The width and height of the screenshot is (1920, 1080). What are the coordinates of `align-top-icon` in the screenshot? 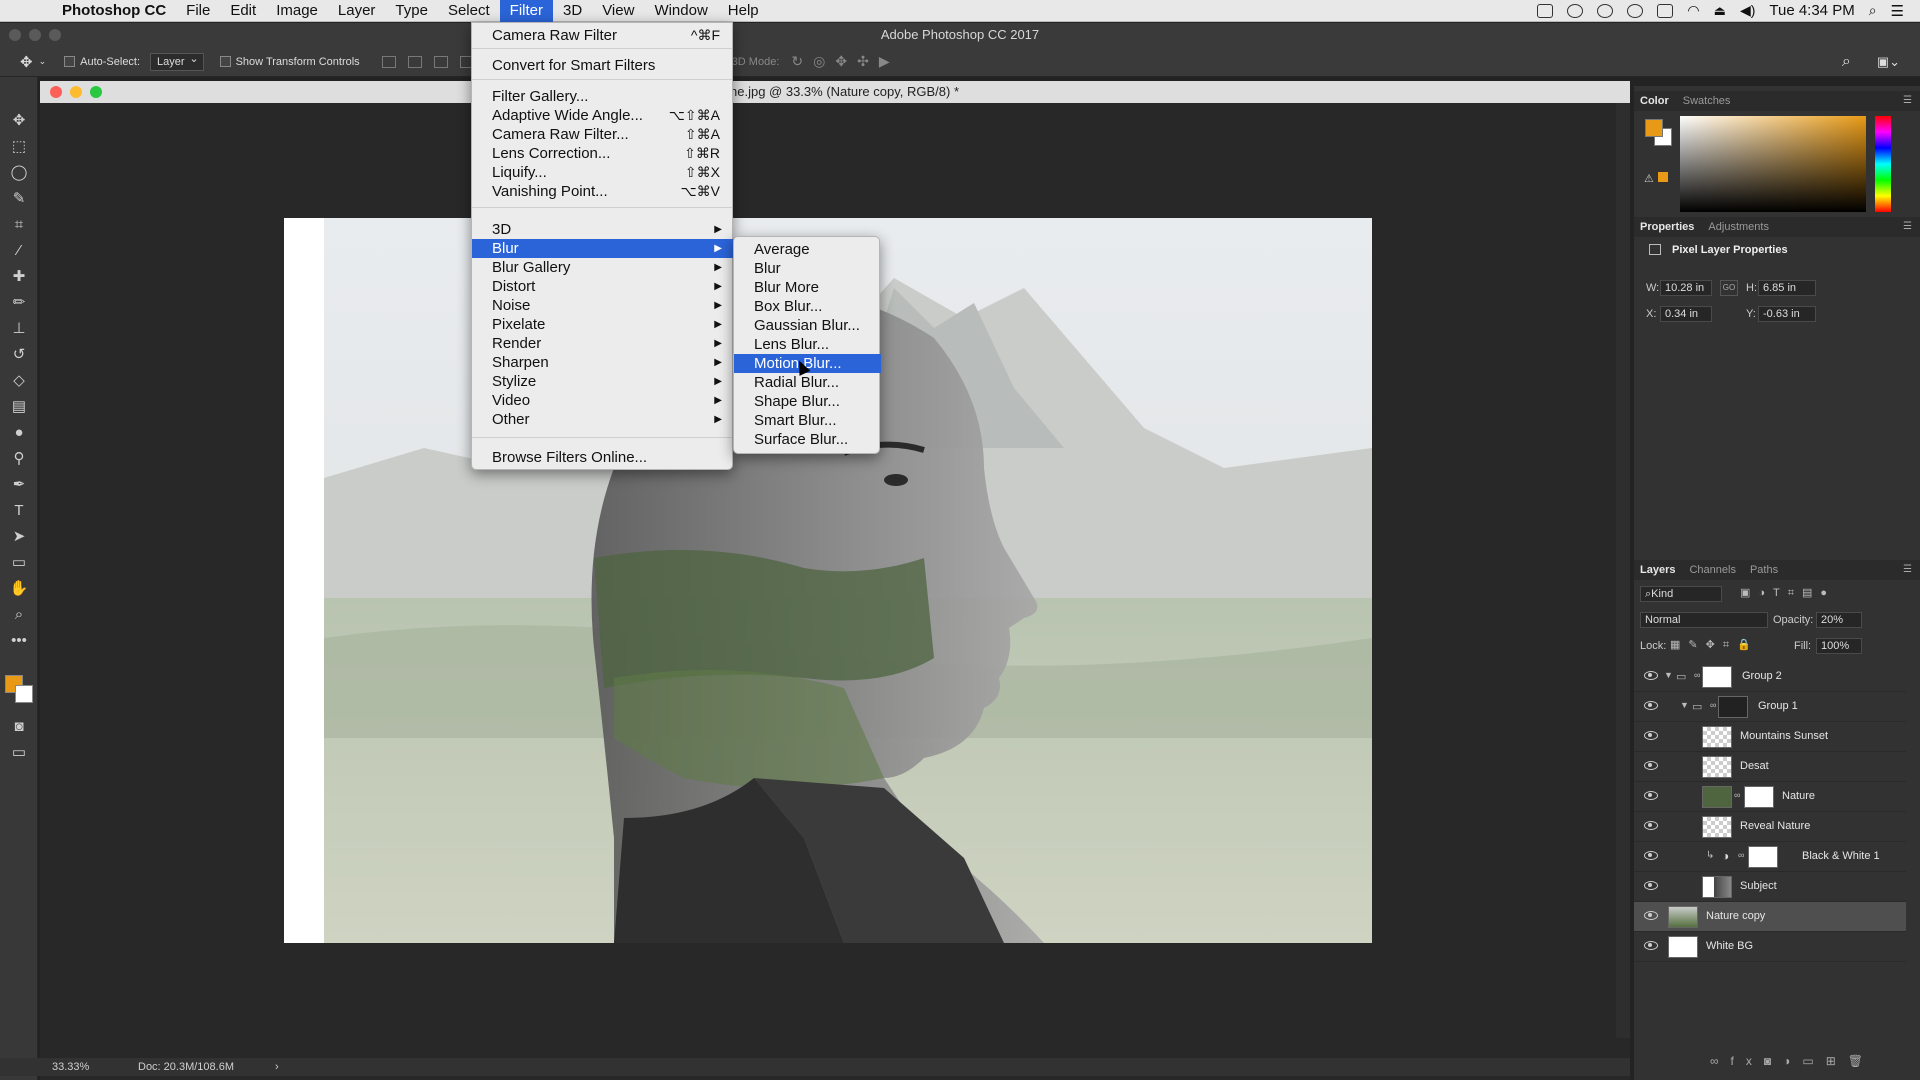 It's located at (388, 61).